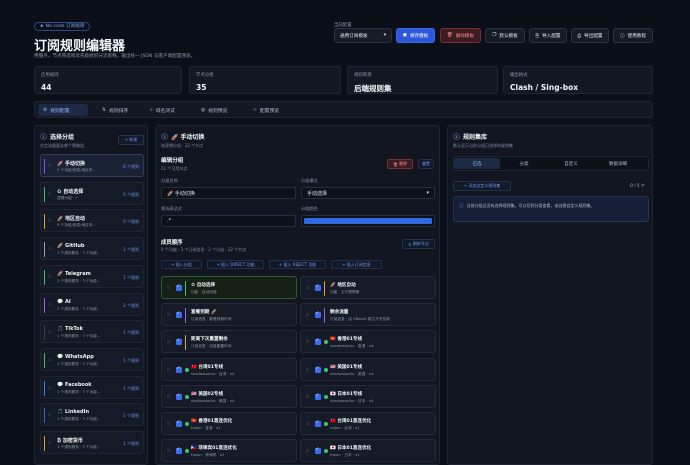 The image size is (690, 465). Describe the element at coordinates (368, 193) in the screenshot. I see `group-mode-select: 手动选择 ▾` at that location.